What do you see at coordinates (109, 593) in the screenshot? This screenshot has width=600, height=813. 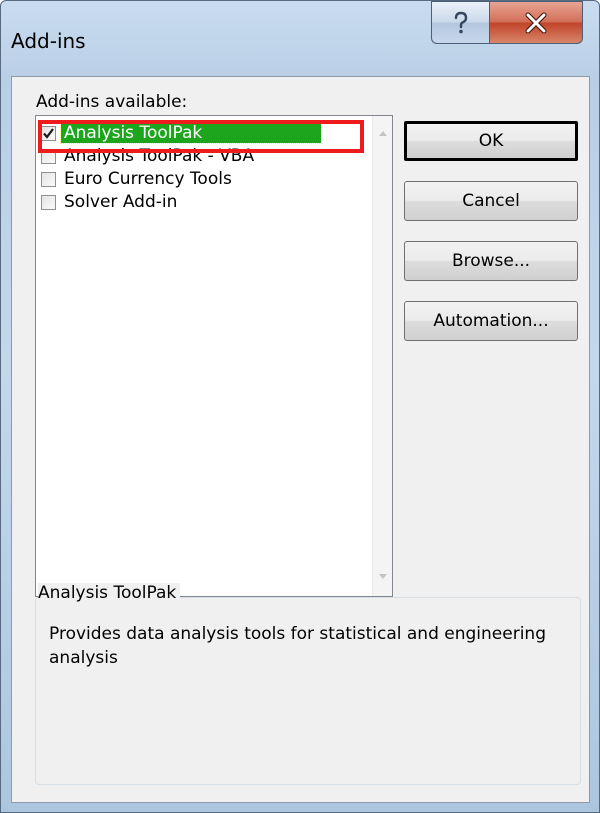 I see `description-group-title: Analysis ToolPak` at bounding box center [109, 593].